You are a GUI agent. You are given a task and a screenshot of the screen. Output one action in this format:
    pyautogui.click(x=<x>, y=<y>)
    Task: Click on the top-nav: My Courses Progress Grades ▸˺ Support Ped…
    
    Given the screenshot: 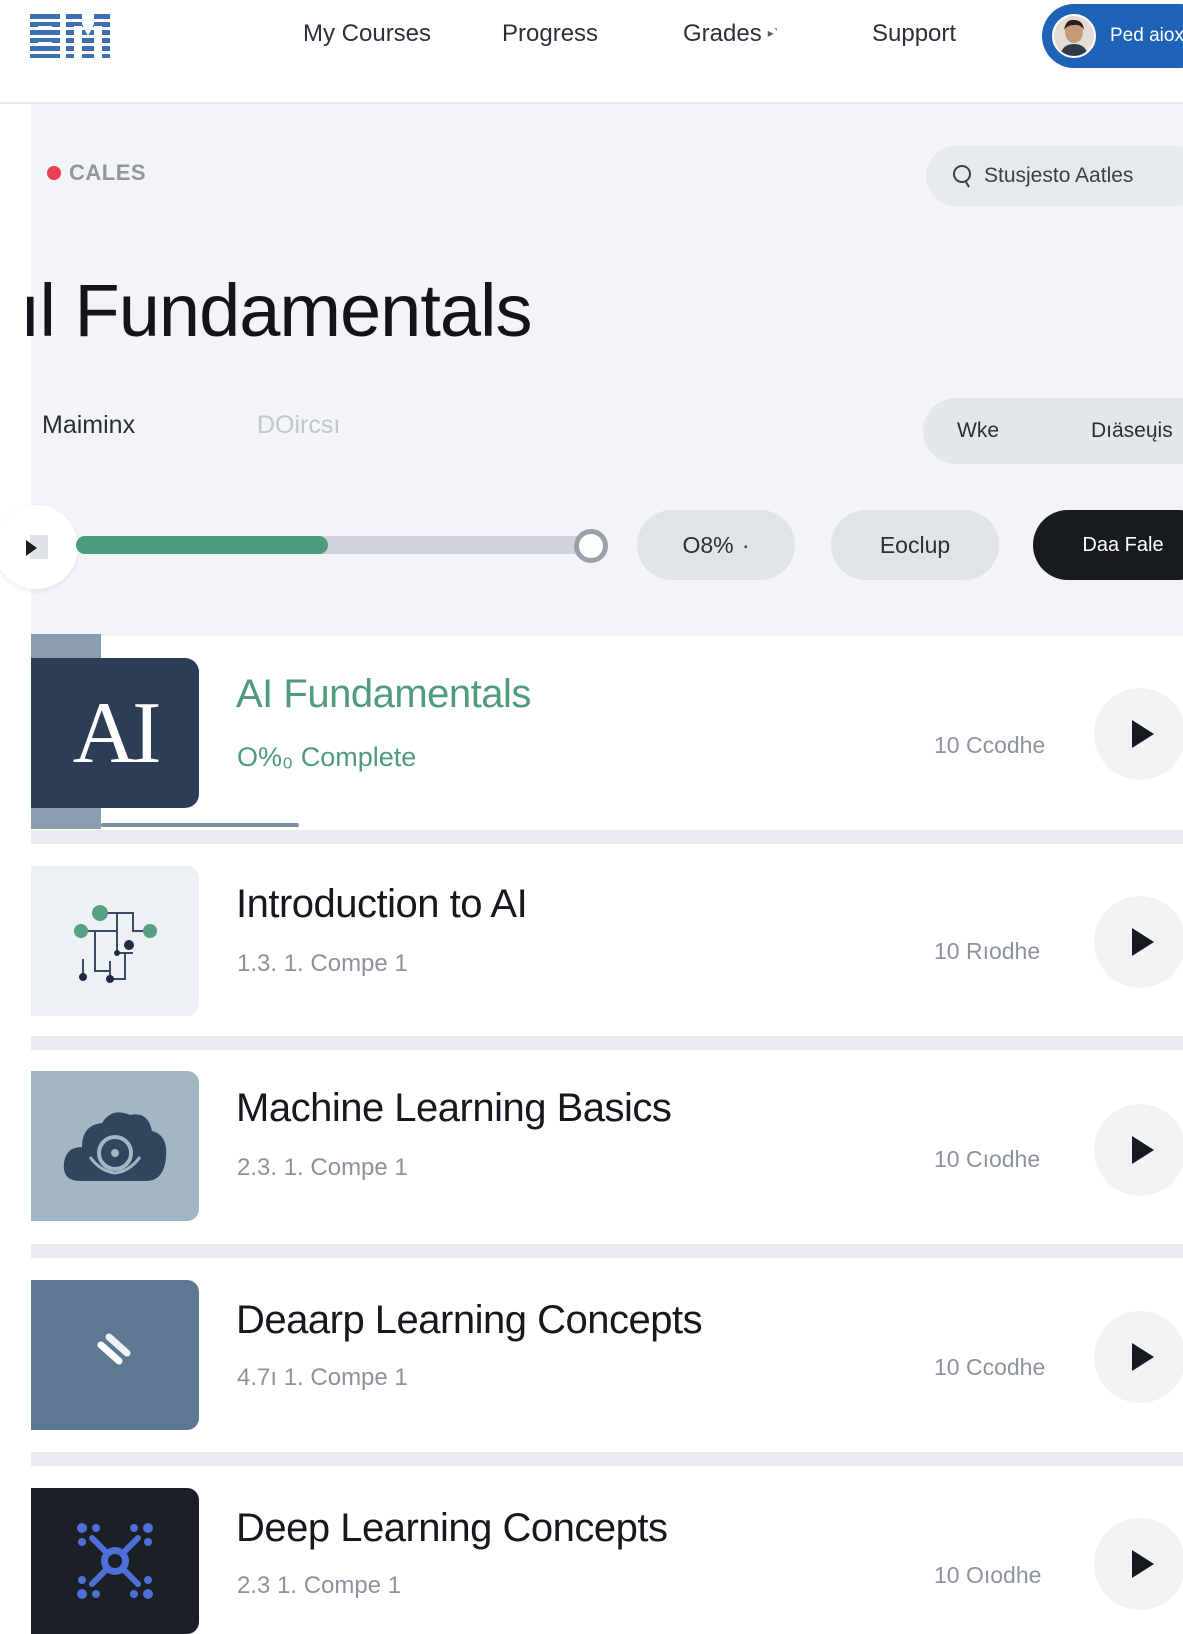 What is the action you would take?
    pyautogui.click(x=591, y=52)
    